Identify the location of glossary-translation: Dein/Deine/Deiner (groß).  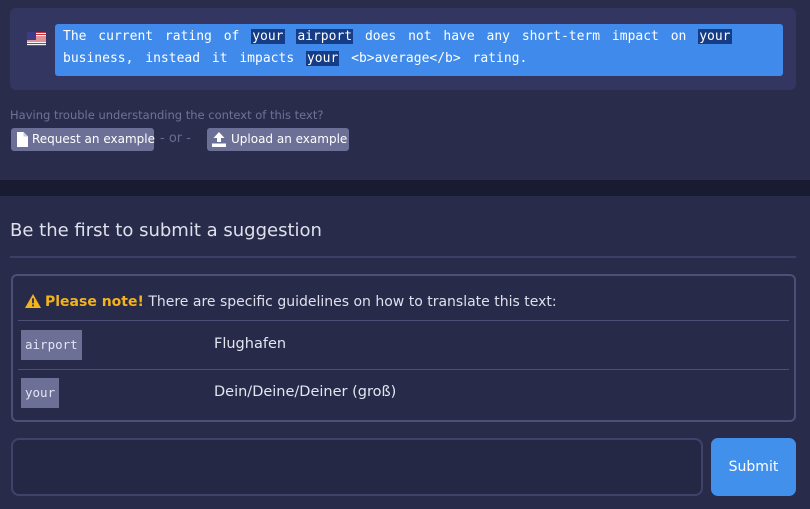
(305, 392).